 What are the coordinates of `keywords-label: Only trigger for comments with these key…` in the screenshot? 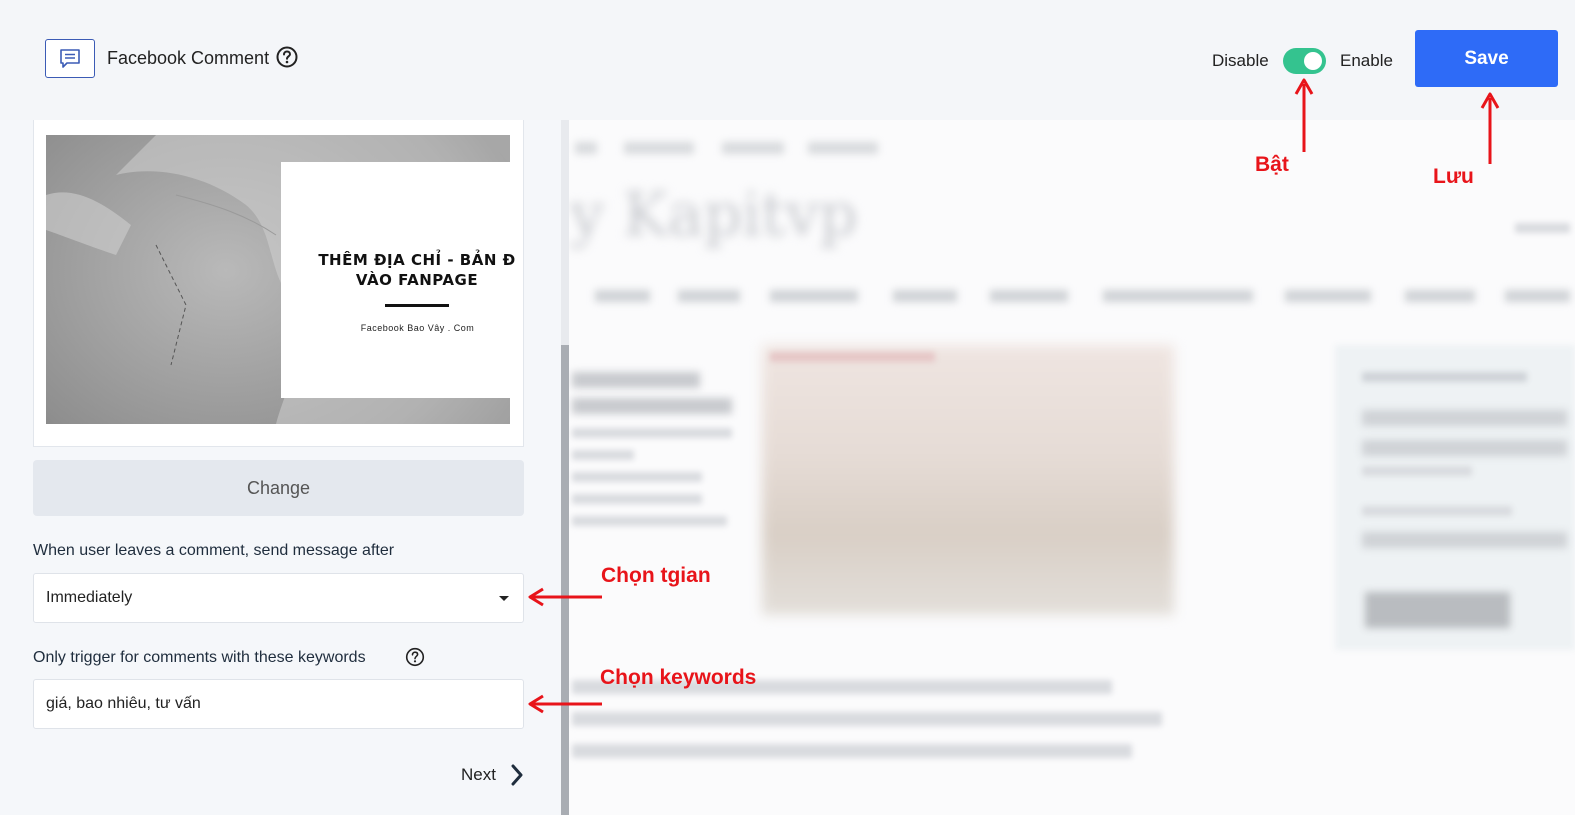 It's located at (199, 657).